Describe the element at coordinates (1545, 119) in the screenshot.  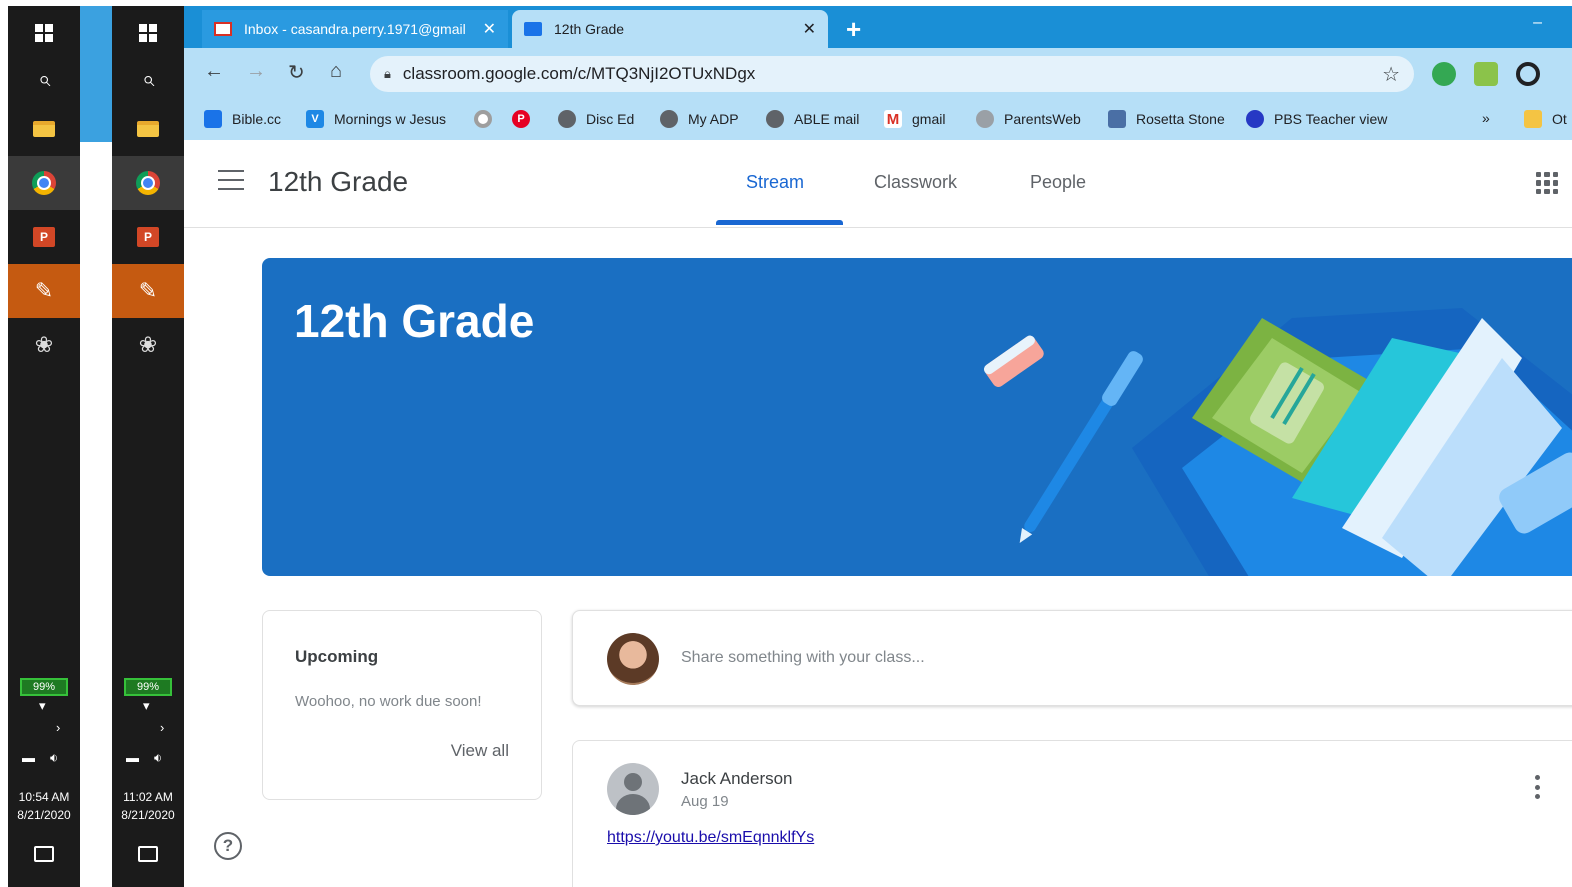
I see `other-bookmarks: Ot` at that location.